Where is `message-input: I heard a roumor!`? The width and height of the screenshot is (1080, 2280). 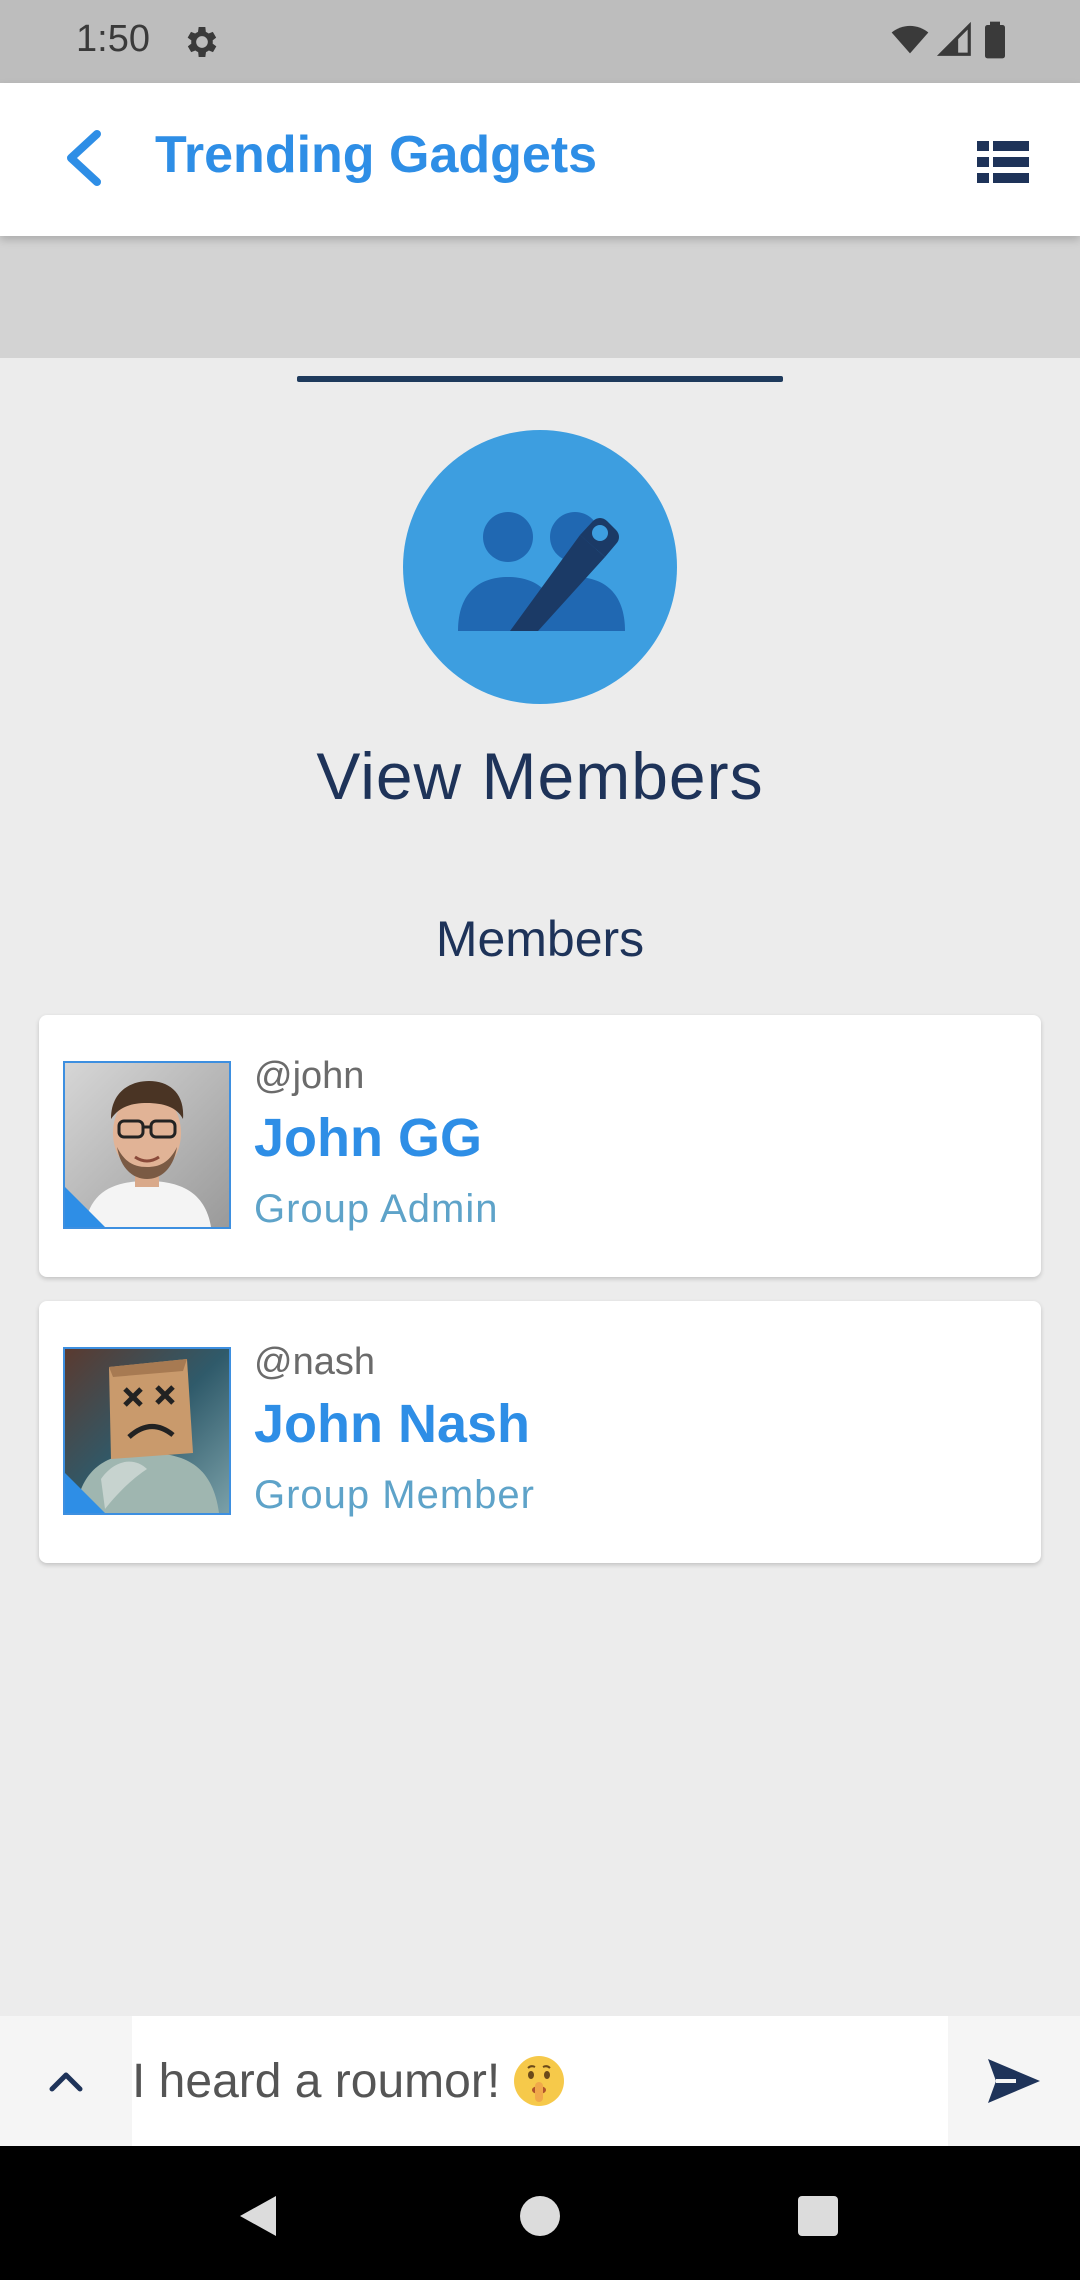
message-input: I heard a roumor! is located at coordinates (540, 2081).